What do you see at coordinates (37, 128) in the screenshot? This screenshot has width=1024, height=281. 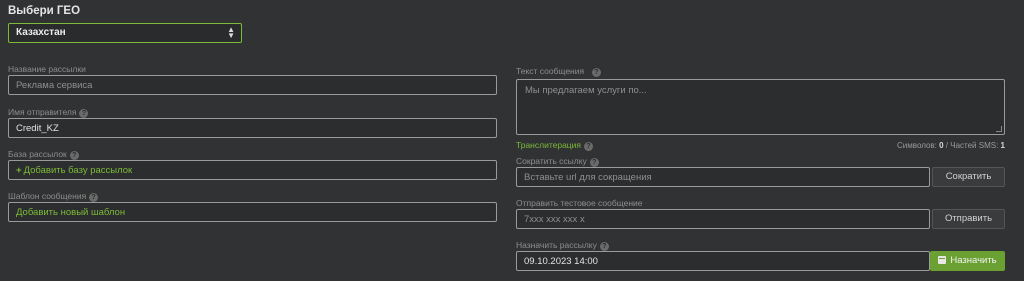 I see `sender-name-value: Credit_KZ` at bounding box center [37, 128].